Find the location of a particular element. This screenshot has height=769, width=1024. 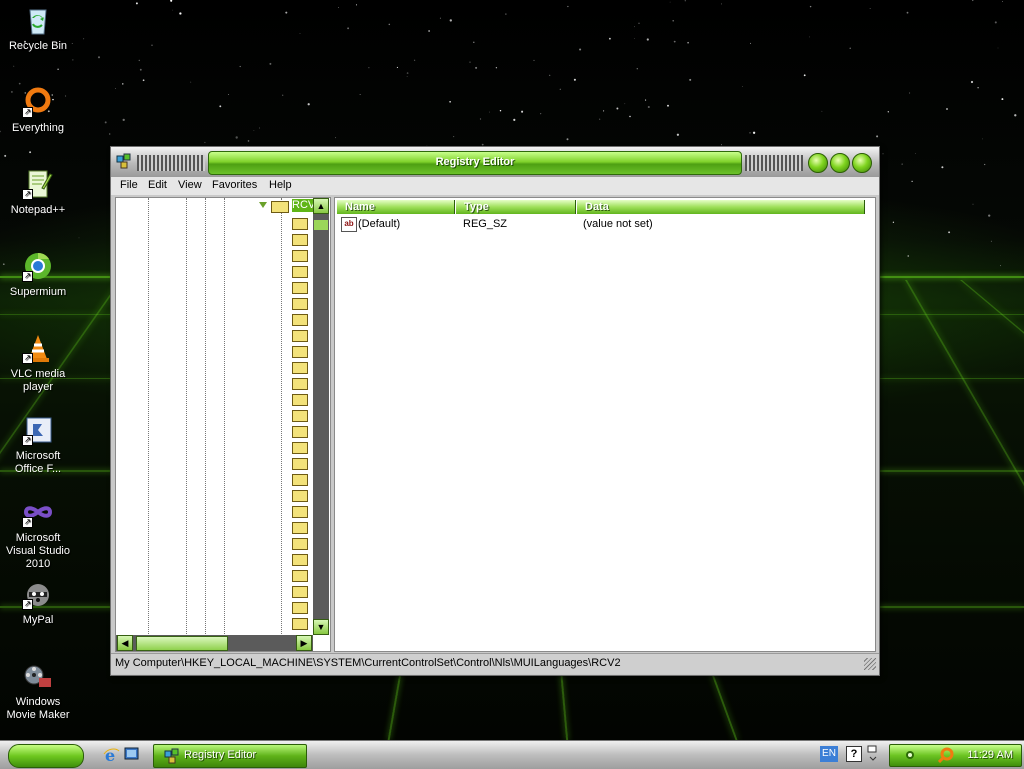

network-icon is located at coordinates (910, 755).